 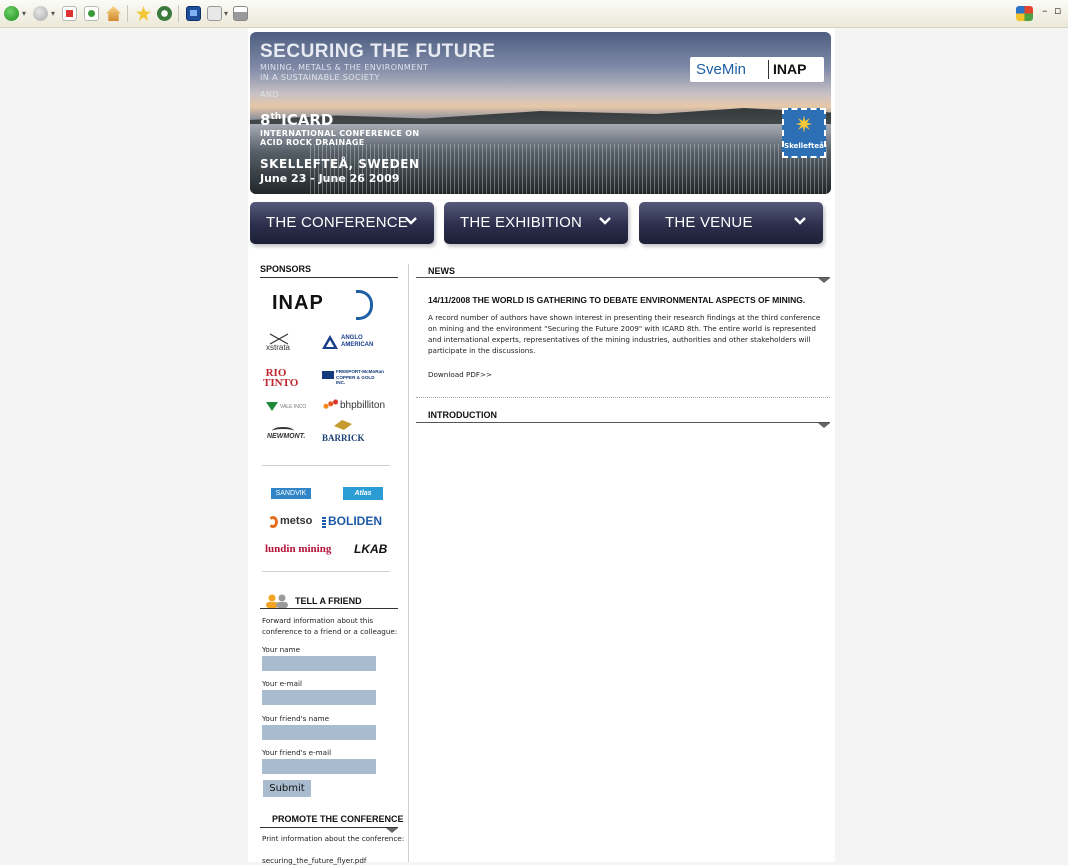 I want to click on bhp-dots-icon, so click(x=330, y=405).